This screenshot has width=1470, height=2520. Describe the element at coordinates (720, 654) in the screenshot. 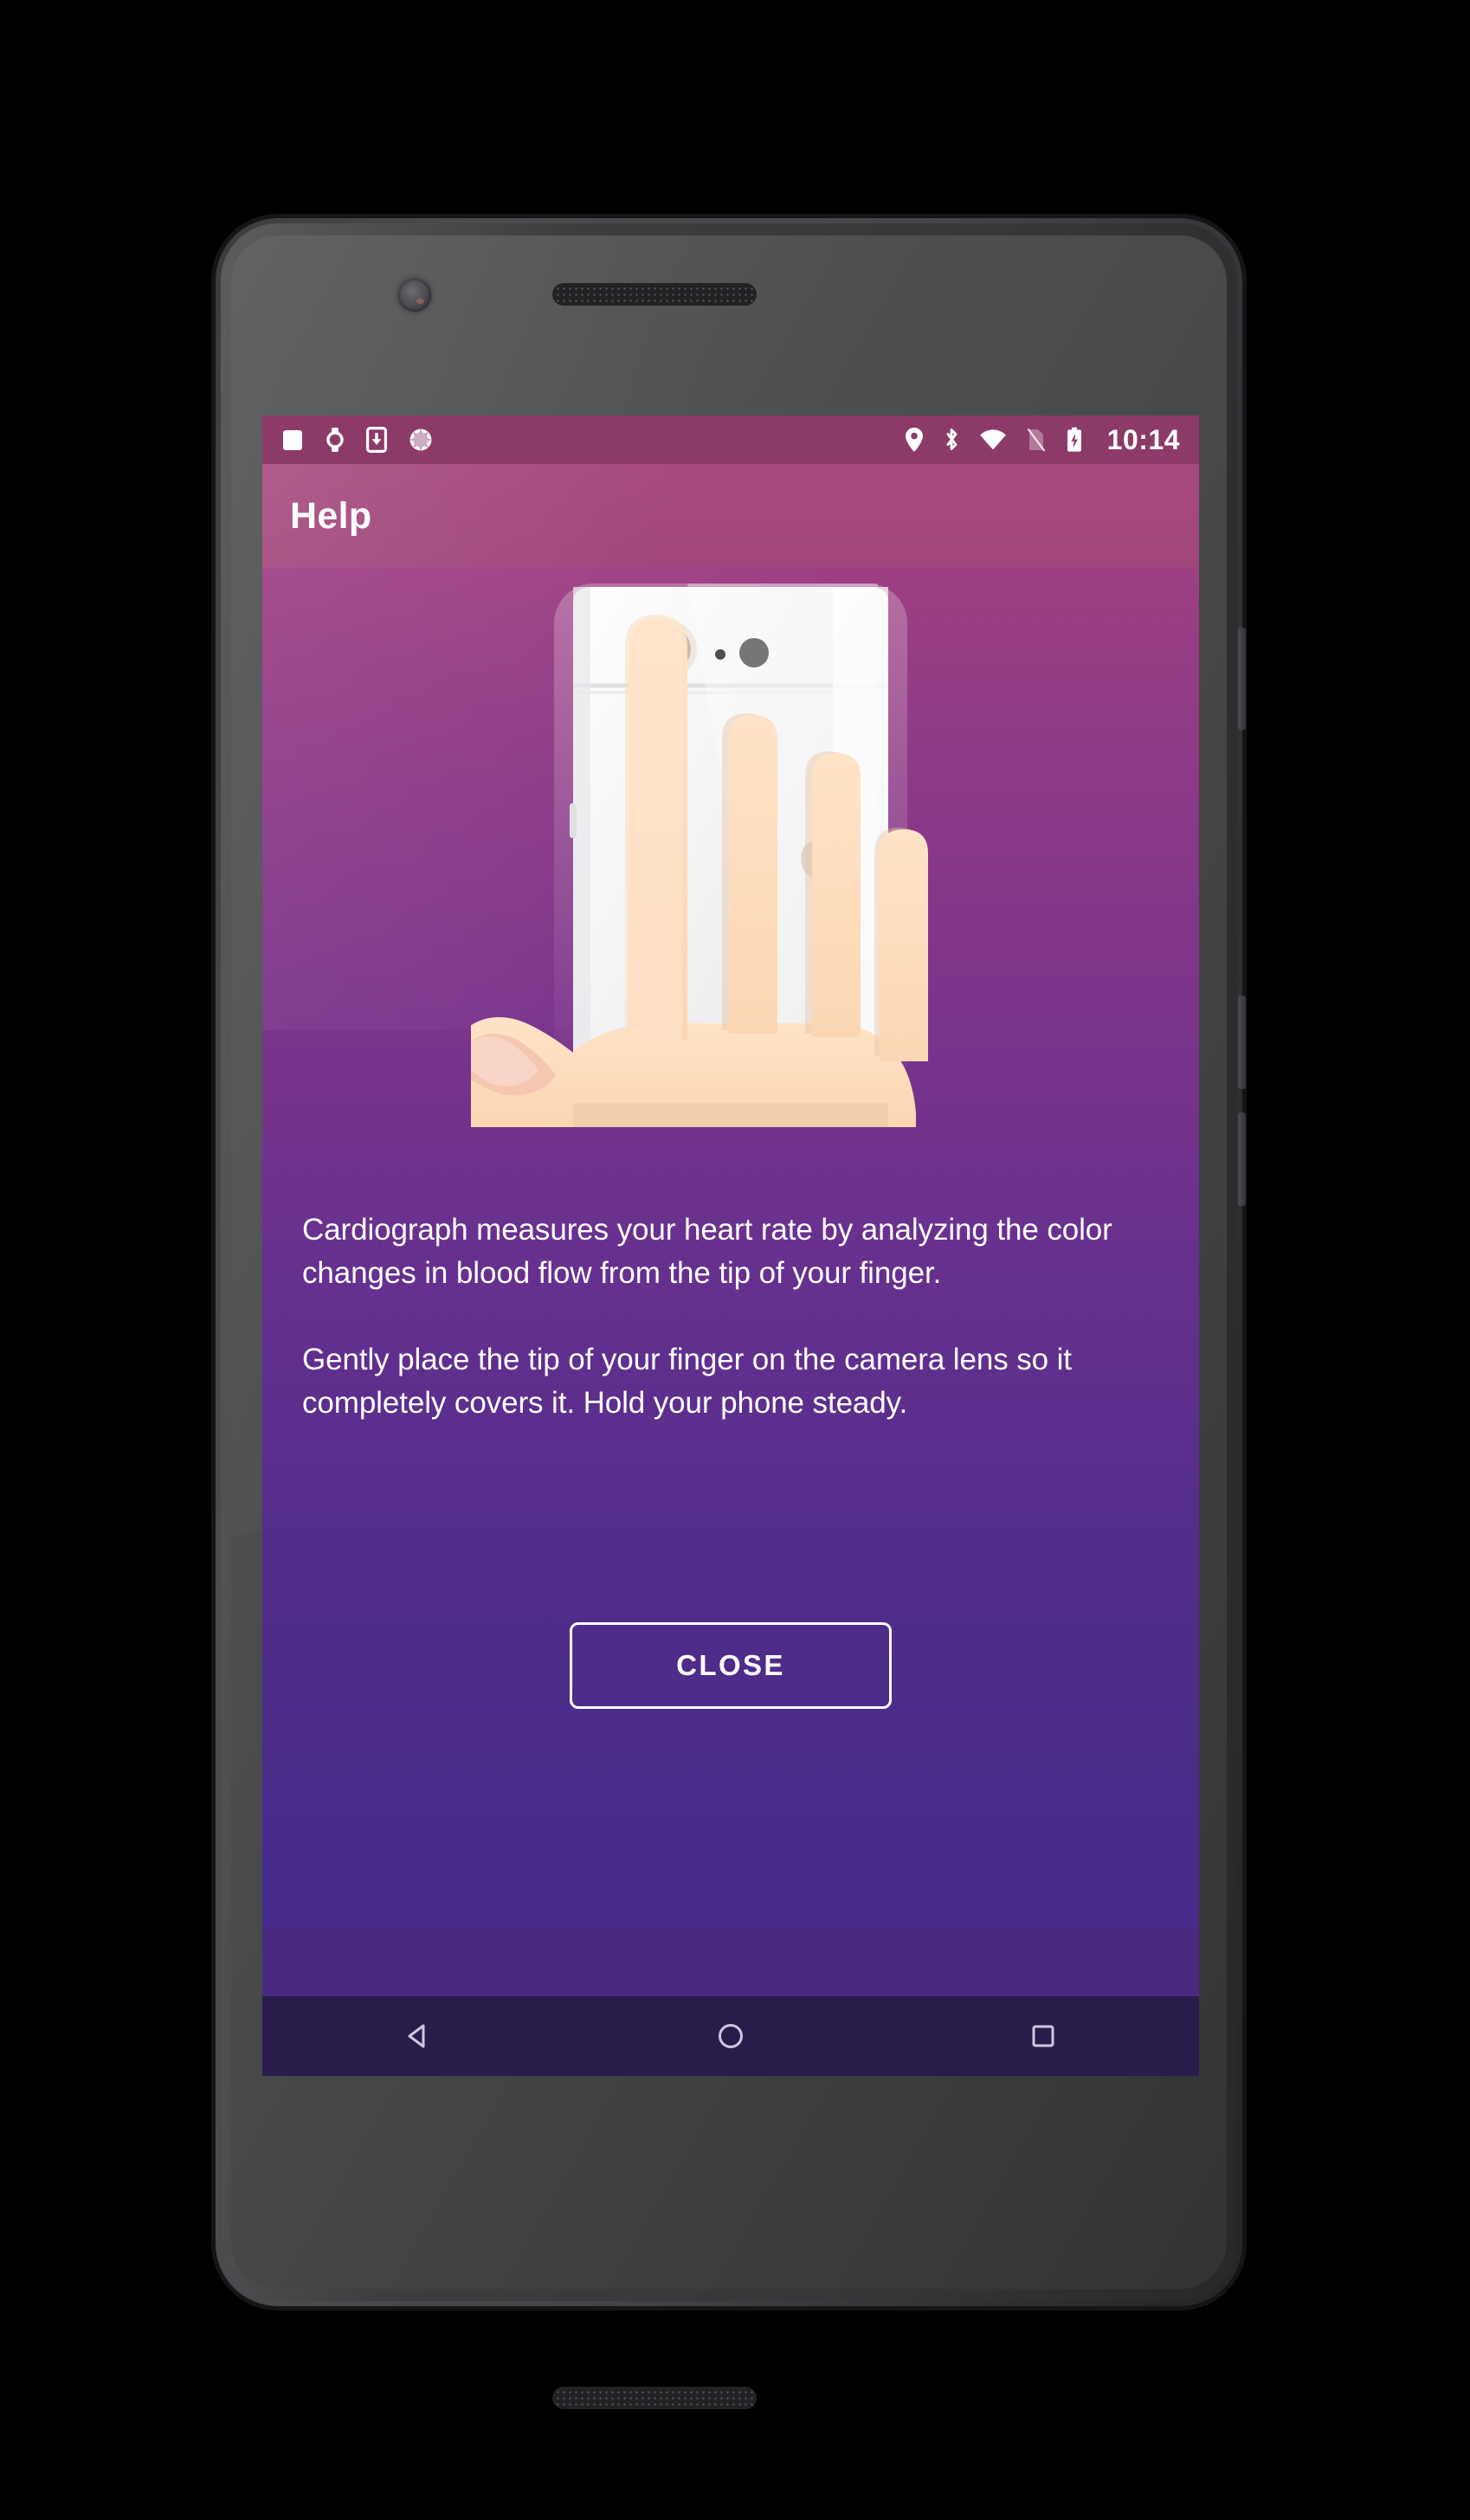

I see `microphone-dot` at that location.